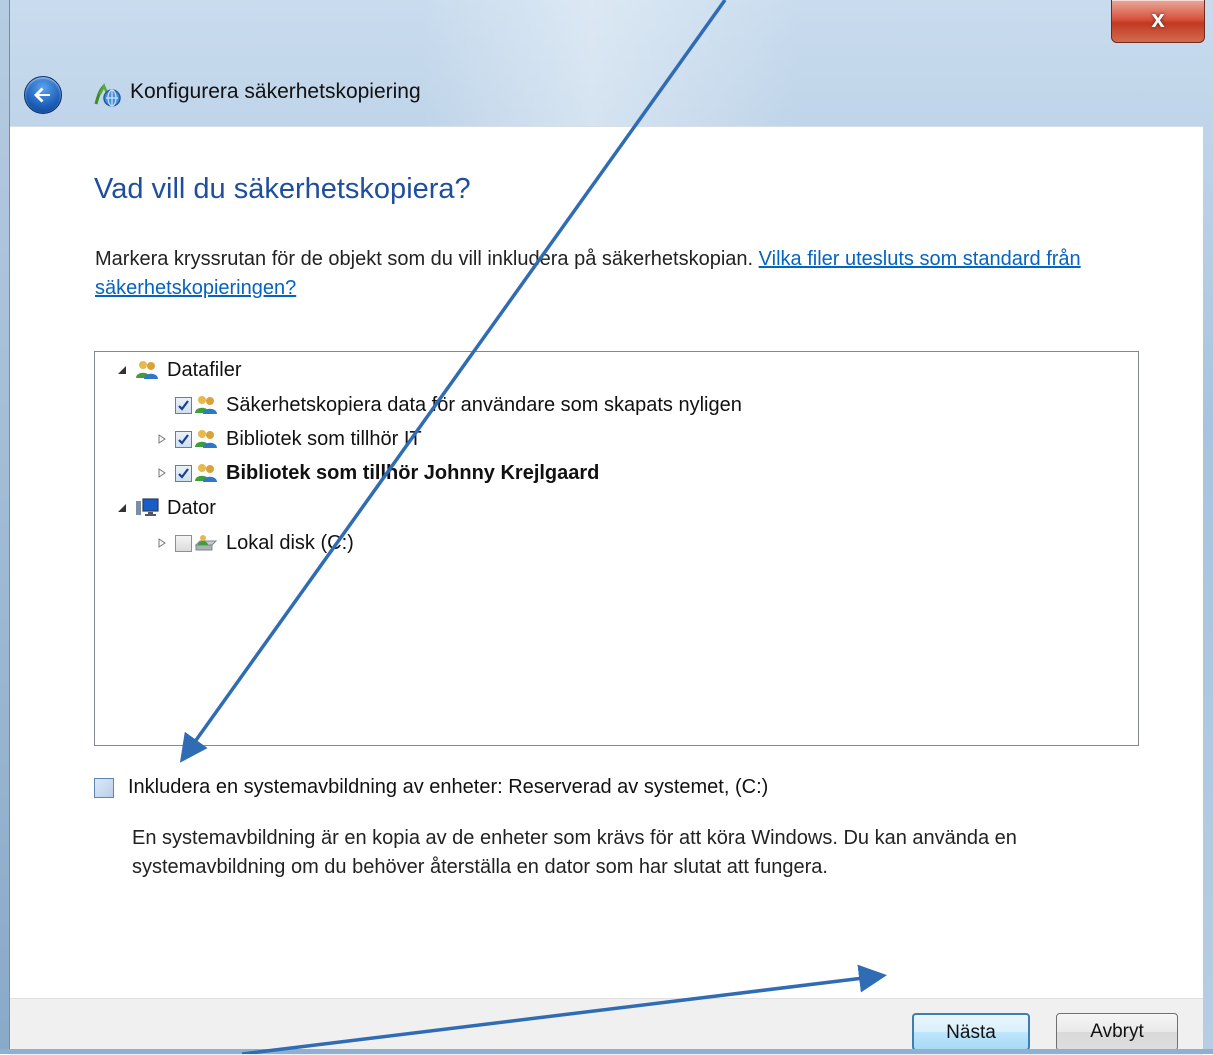 The width and height of the screenshot is (1213, 1055). What do you see at coordinates (606, 1026) in the screenshot?
I see `button-bar: Nästa Avbryt` at bounding box center [606, 1026].